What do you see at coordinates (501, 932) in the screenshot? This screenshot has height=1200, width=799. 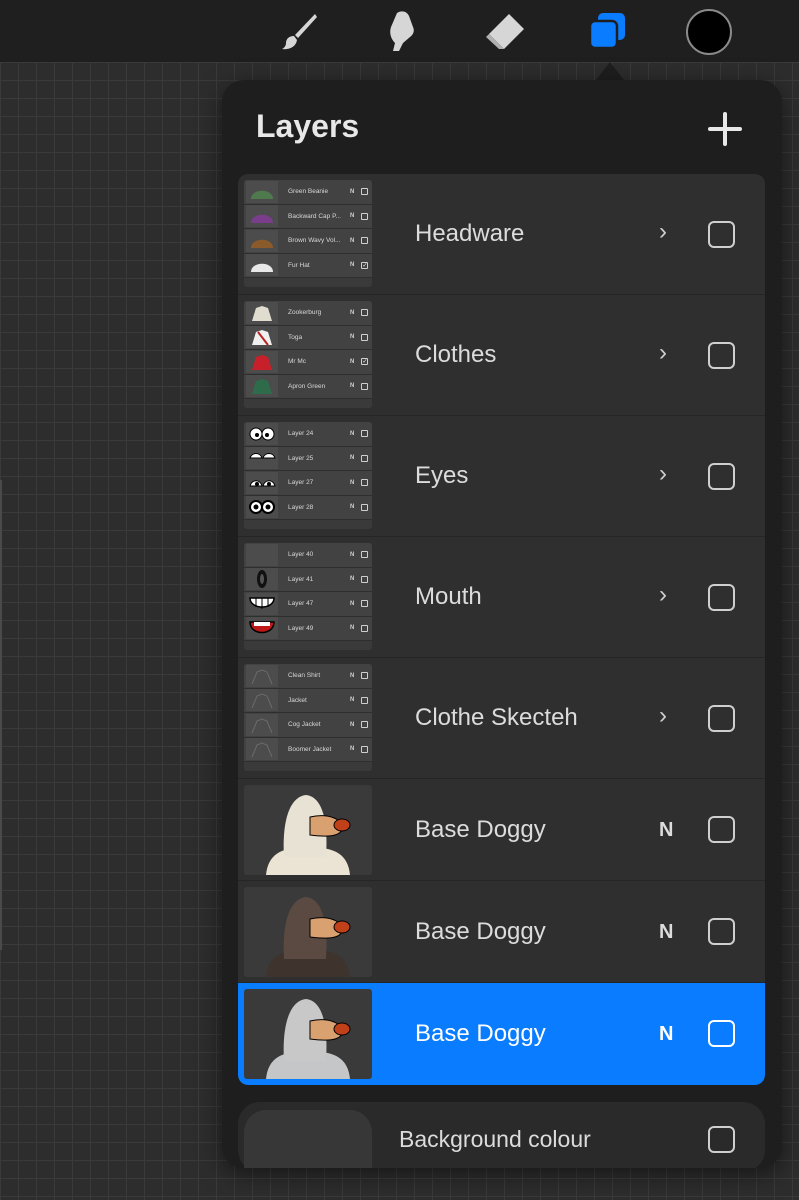 I see `layer-base-doggy-brown: Base Doggy N` at bounding box center [501, 932].